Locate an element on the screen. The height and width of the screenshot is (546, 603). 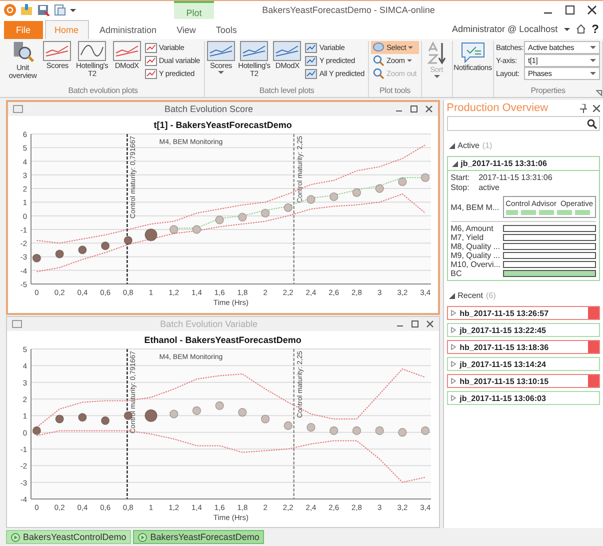
field-label: Stop: is located at coordinates (460, 188).